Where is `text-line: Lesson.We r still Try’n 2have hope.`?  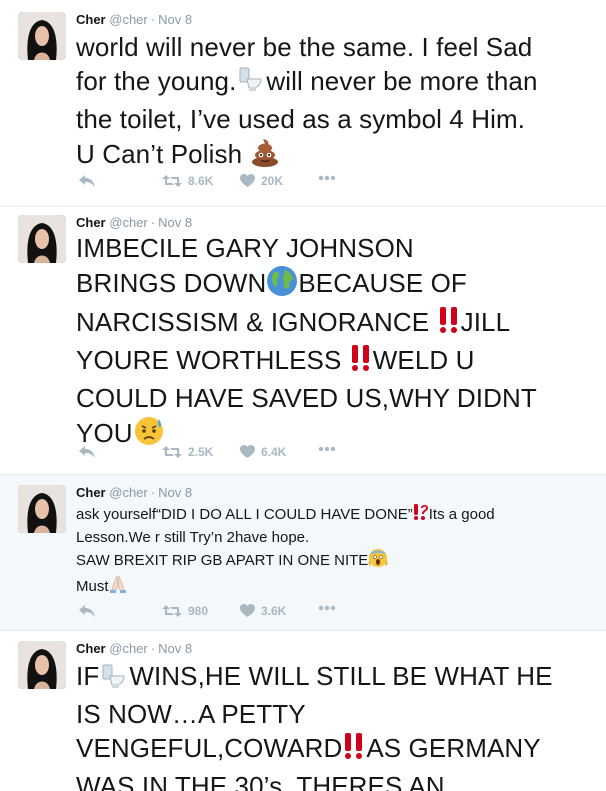
text-line: Lesson.We r still Try’n 2have hope. is located at coordinates (193, 537).